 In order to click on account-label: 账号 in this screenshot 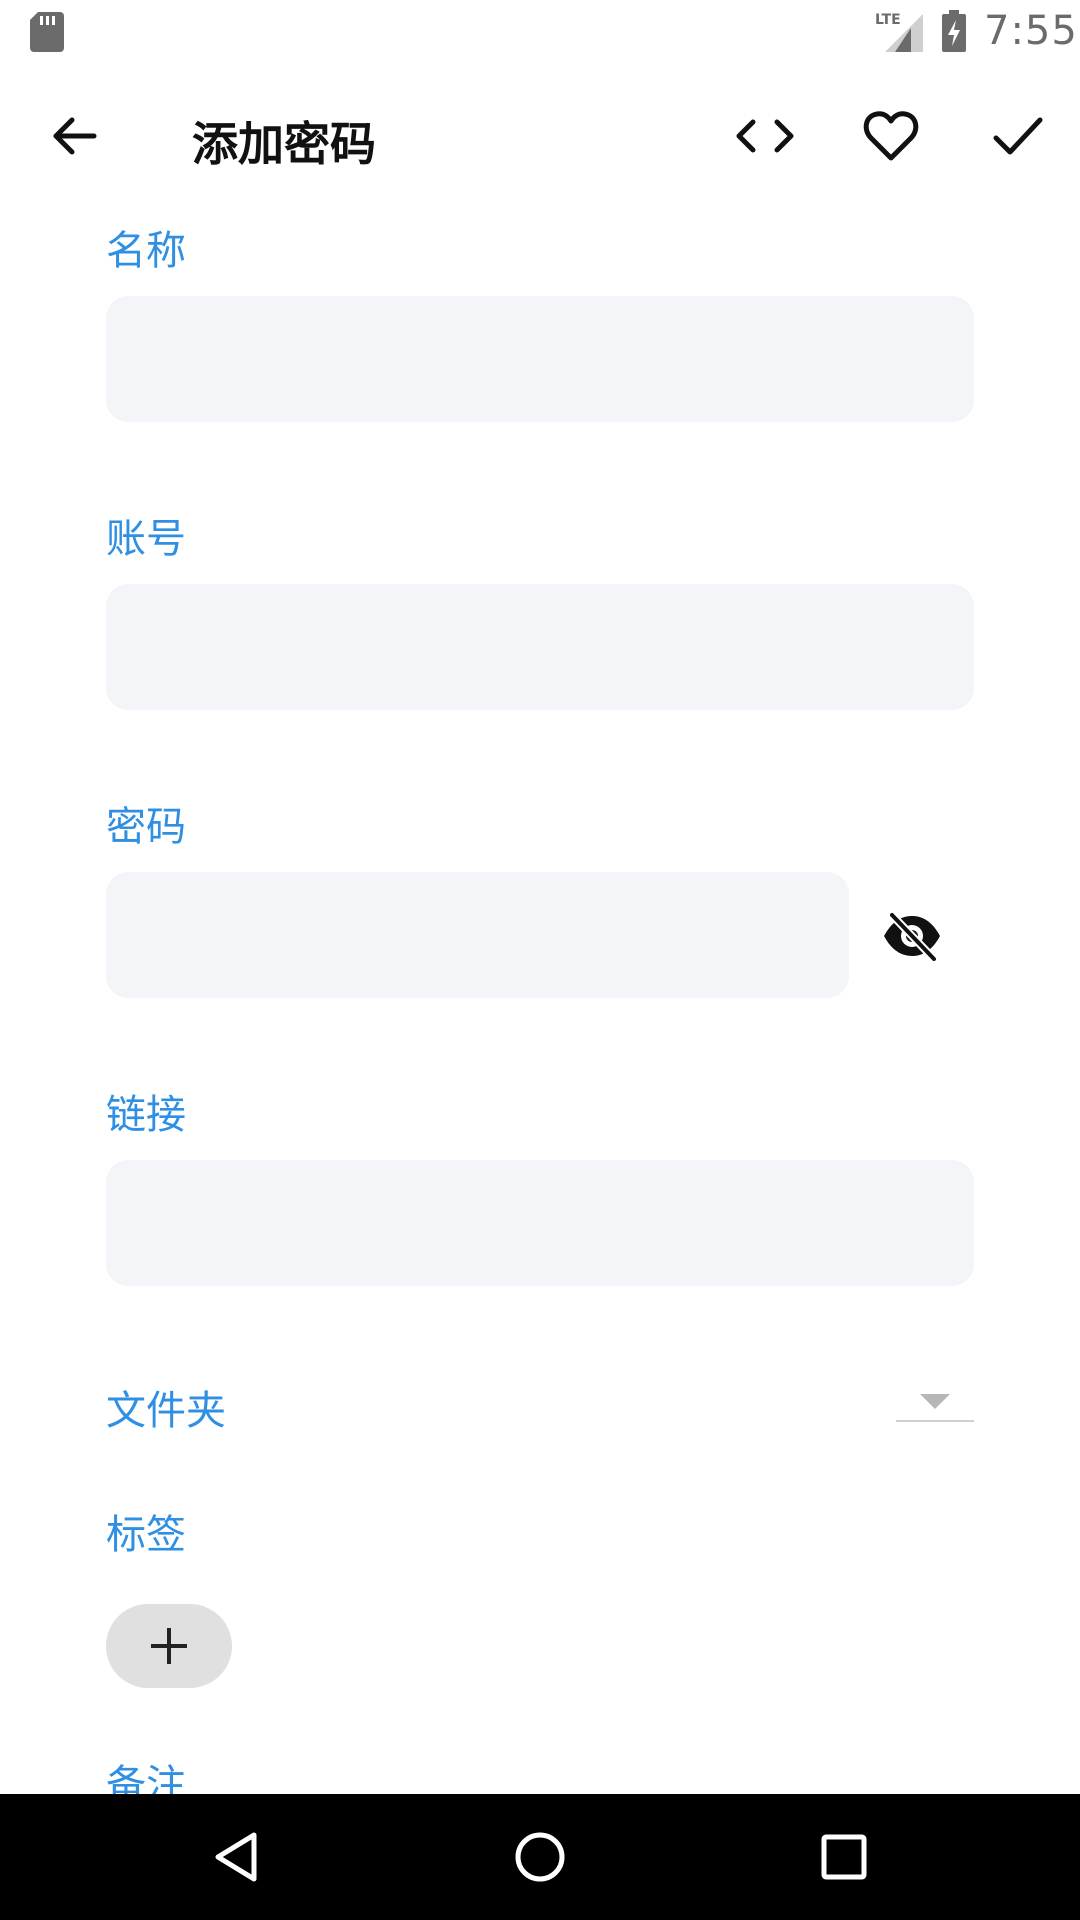, I will do `click(146, 539)`.